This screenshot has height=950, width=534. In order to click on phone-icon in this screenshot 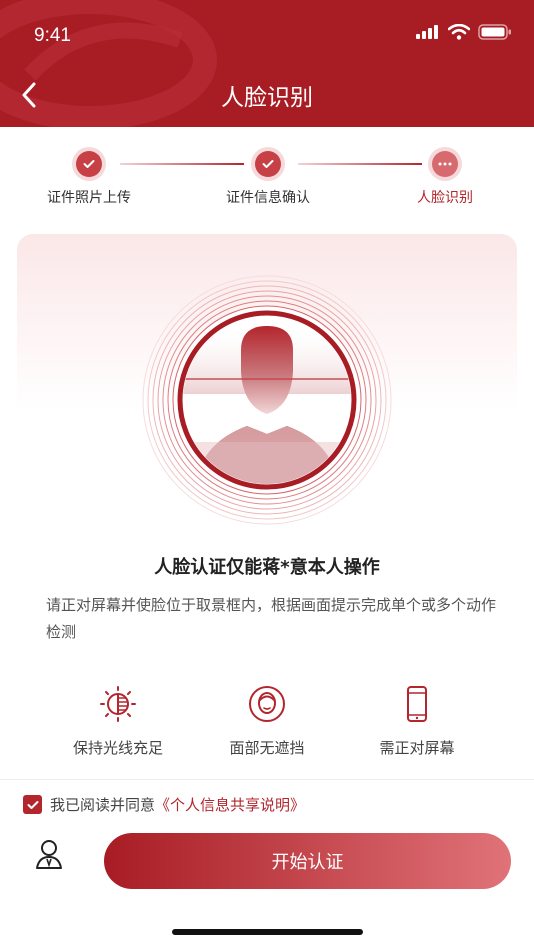, I will do `click(417, 704)`.